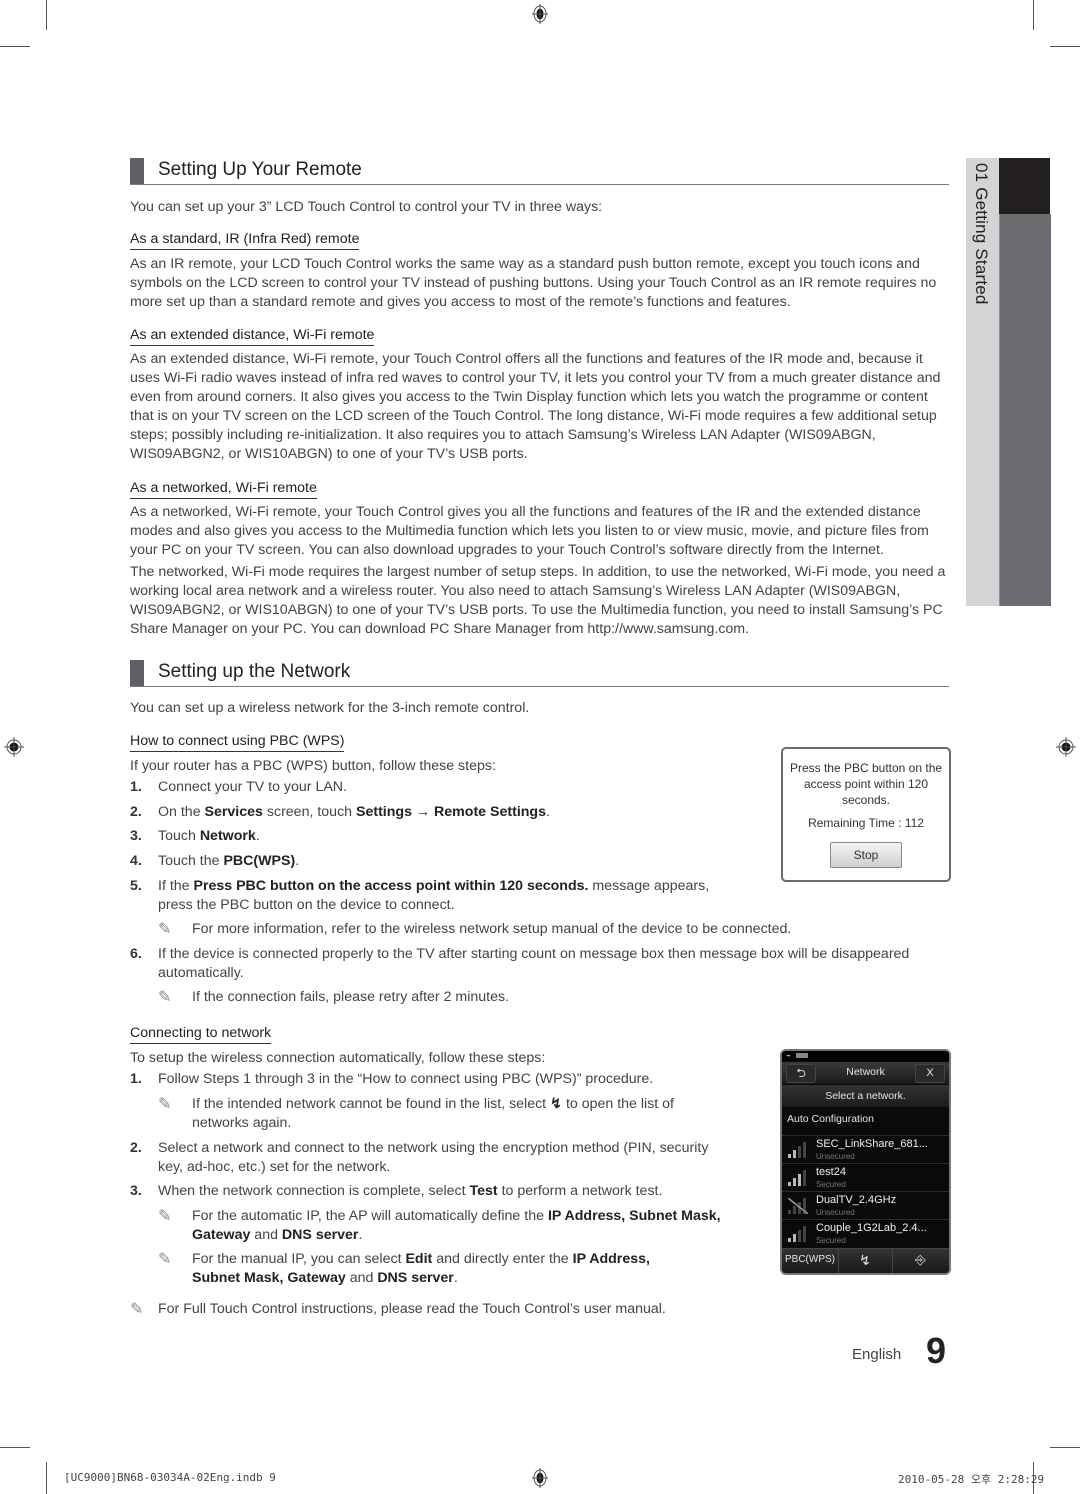 Image resolution: width=1080 pixels, height=1494 pixels. What do you see at coordinates (831, 1172) in the screenshot?
I see `network-name: test24` at bounding box center [831, 1172].